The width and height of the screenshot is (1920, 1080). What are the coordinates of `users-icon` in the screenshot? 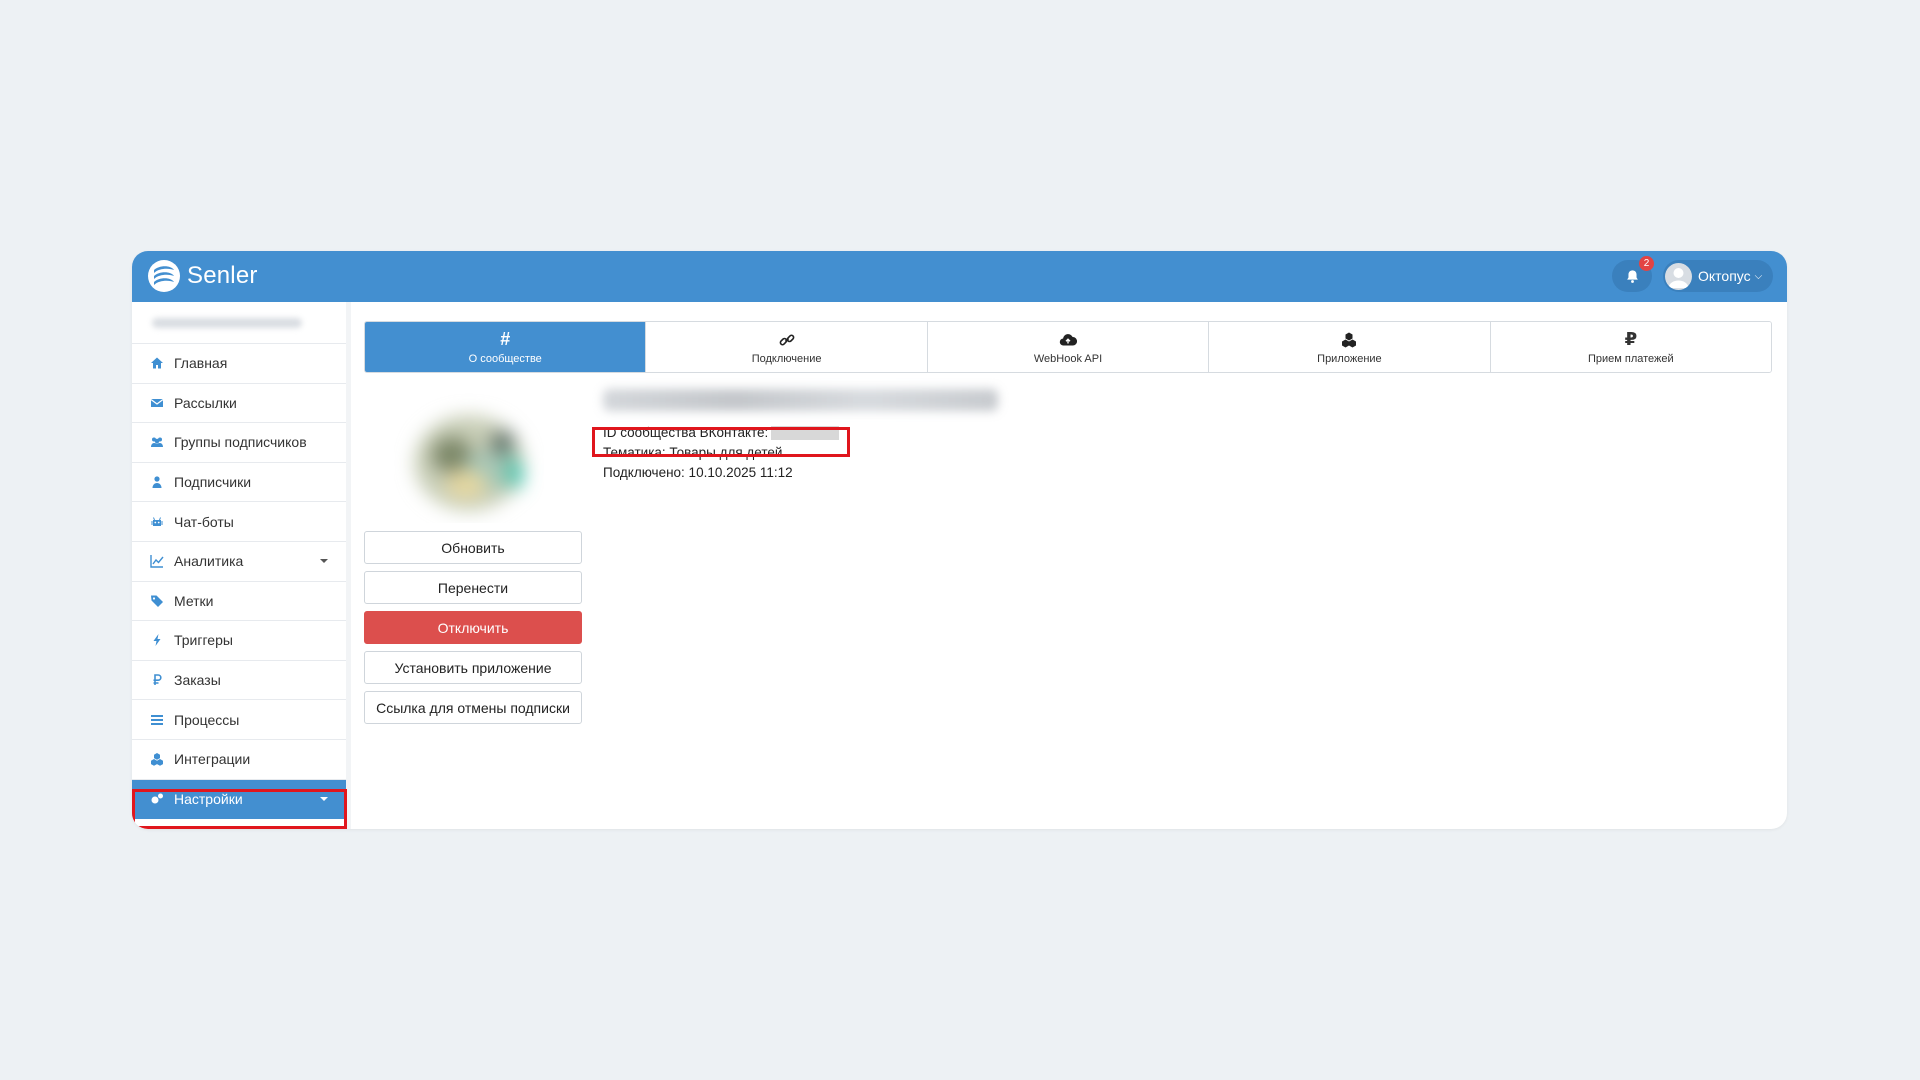 It's located at (157, 442).